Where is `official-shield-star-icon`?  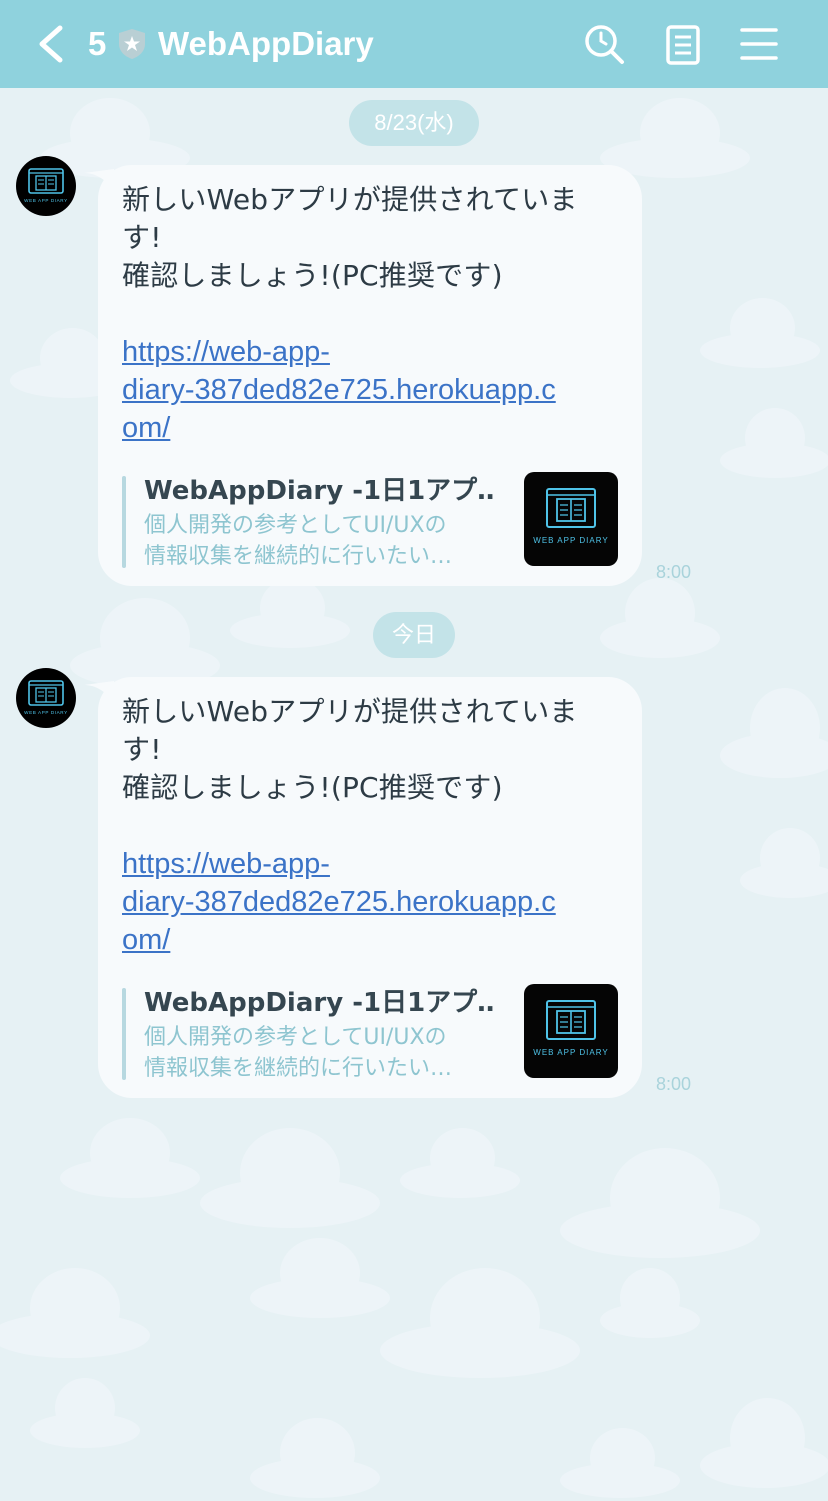 official-shield-star-icon is located at coordinates (132, 44).